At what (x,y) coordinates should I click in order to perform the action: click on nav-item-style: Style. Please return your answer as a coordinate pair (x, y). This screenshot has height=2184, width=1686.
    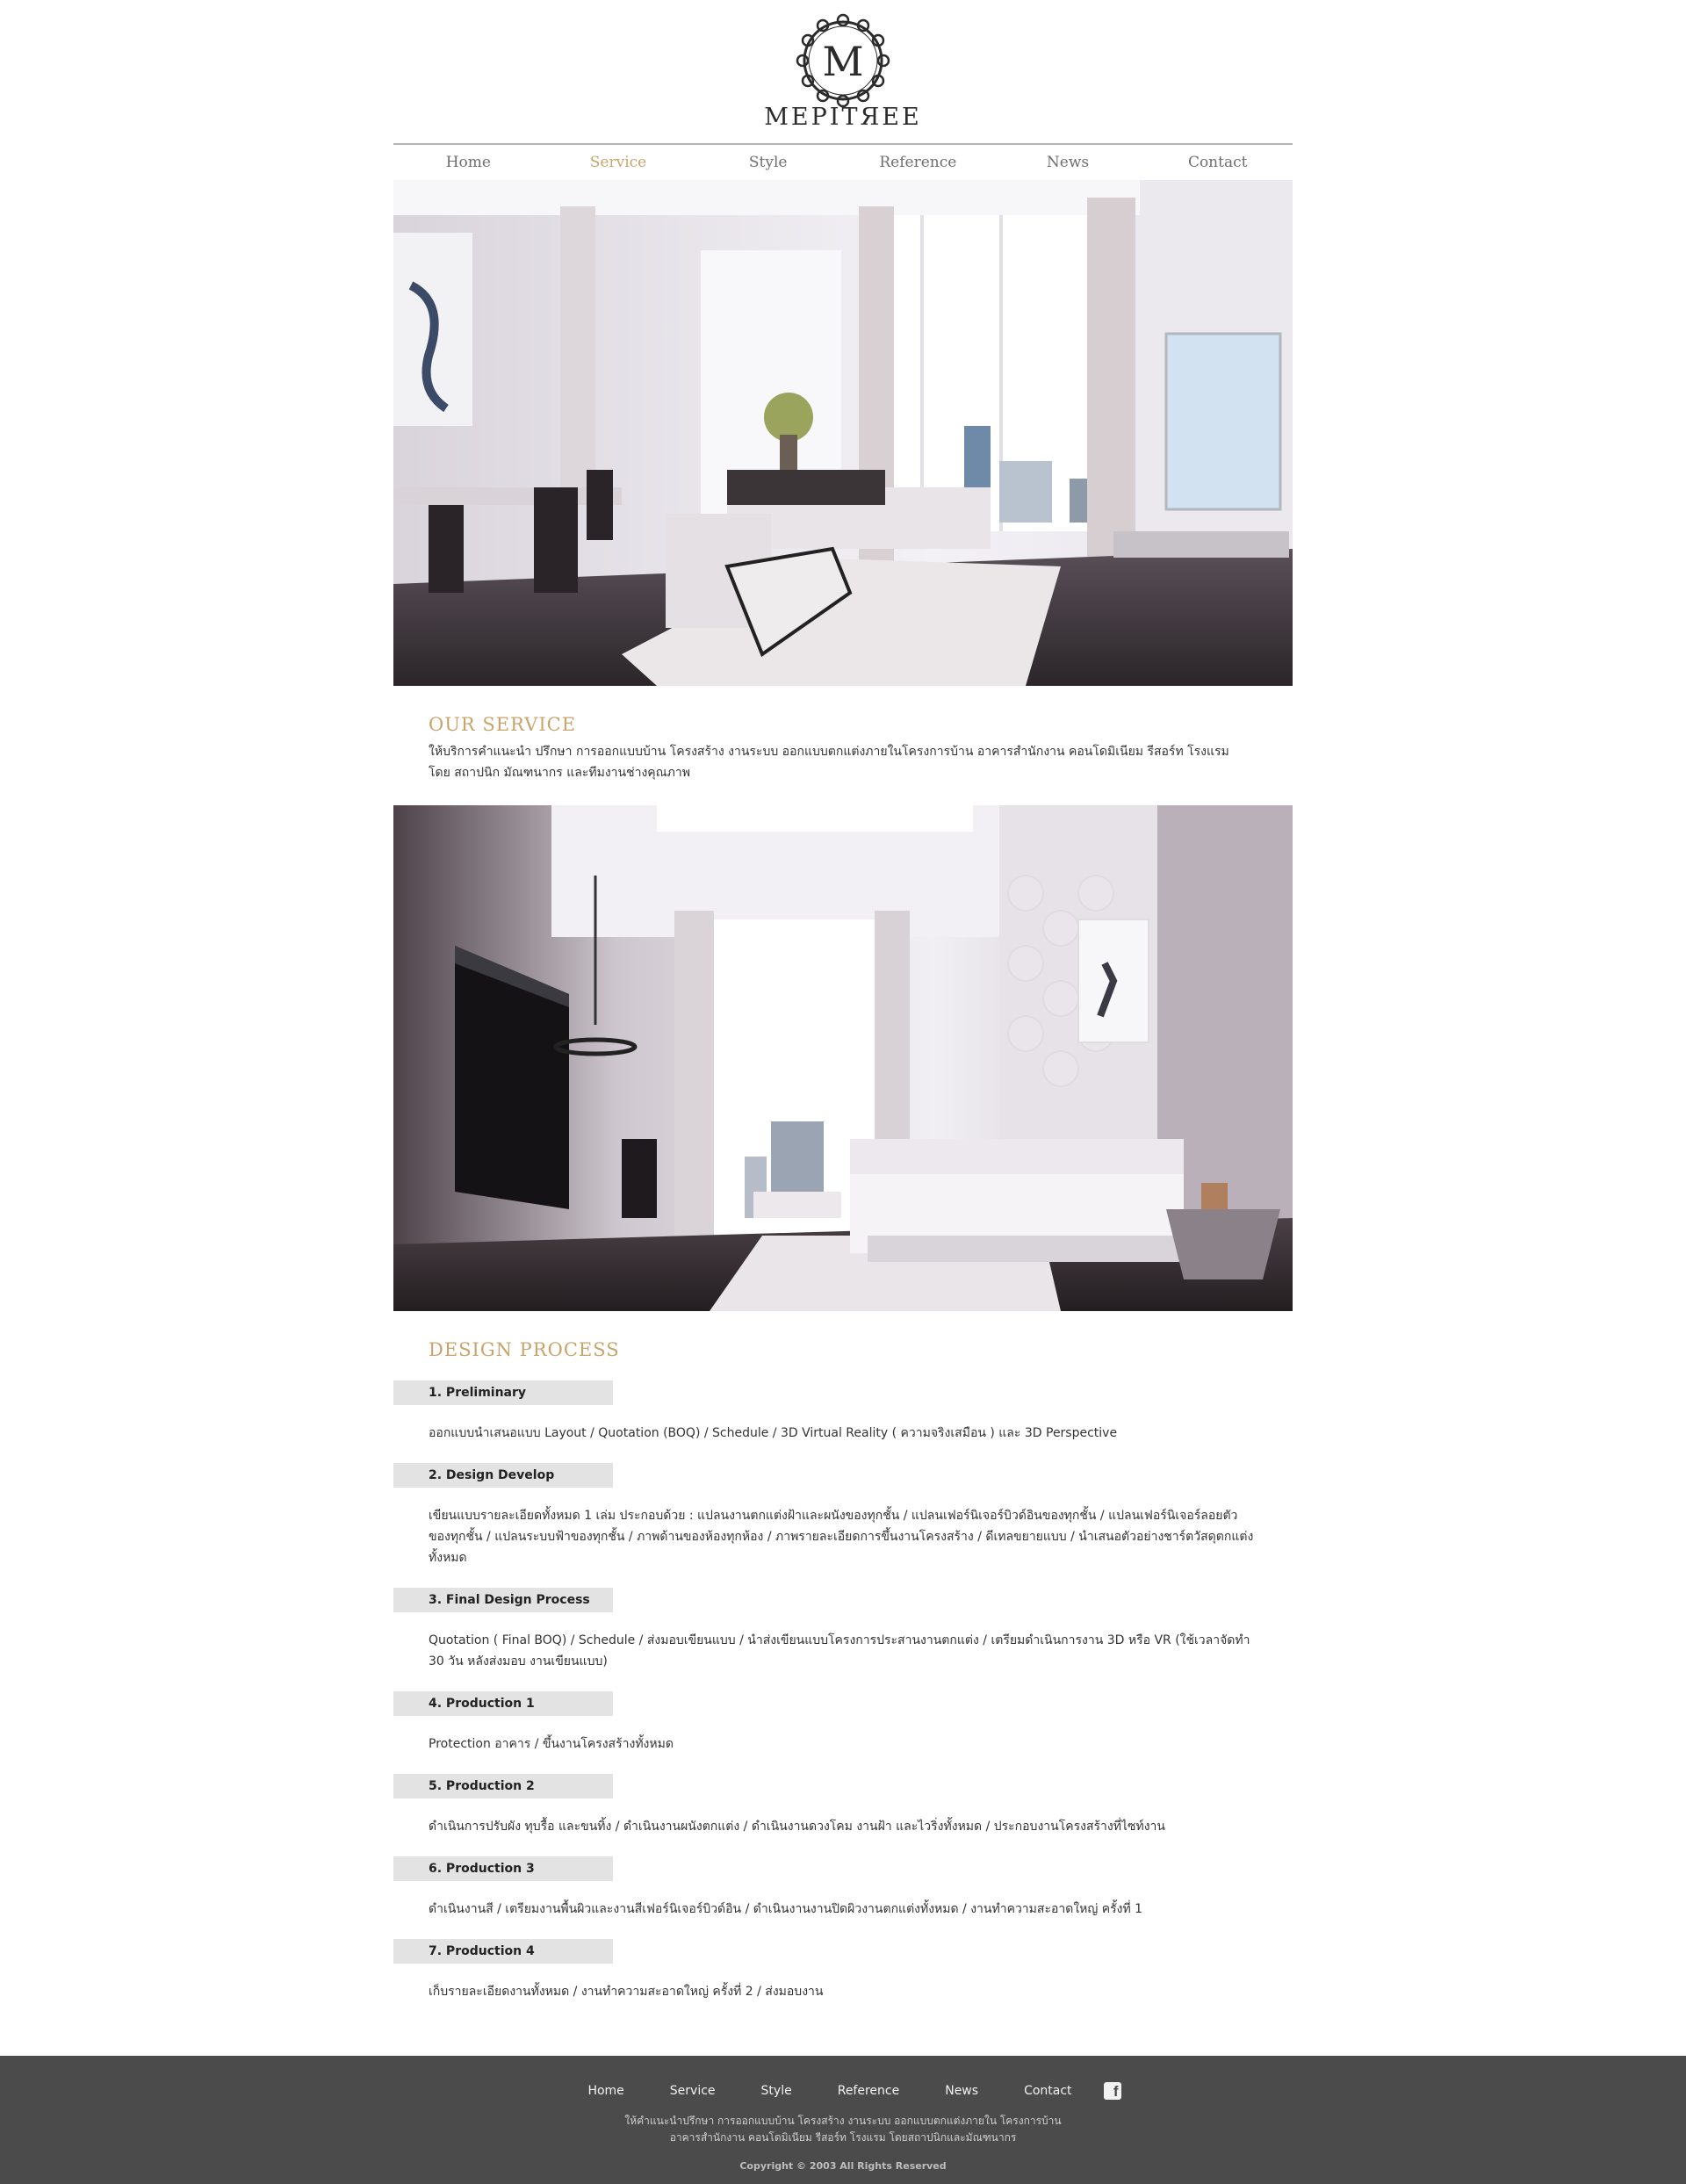
    Looking at the image, I should click on (768, 164).